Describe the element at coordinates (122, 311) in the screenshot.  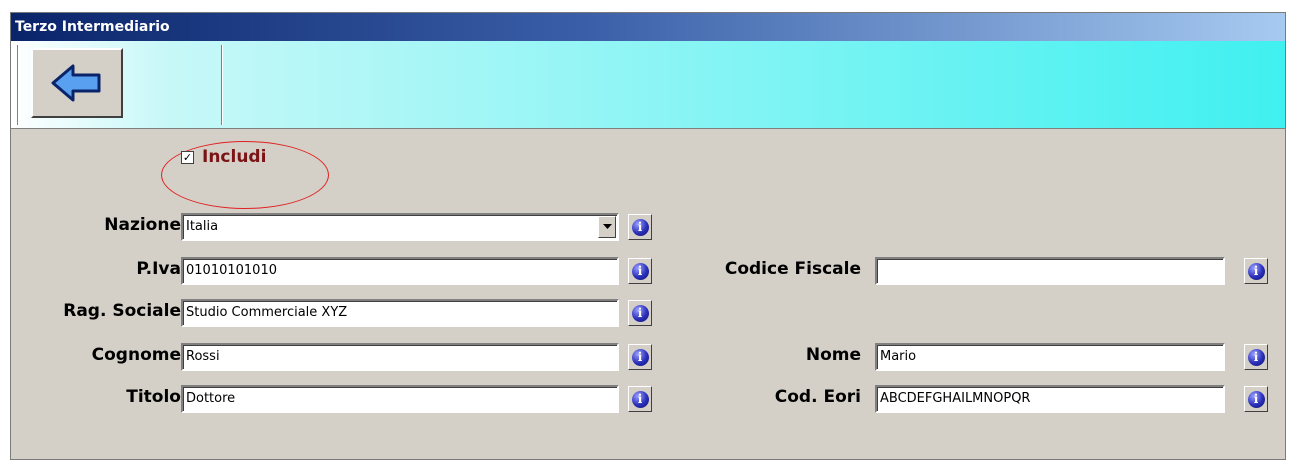
I see `rag-sociale-label: Rag. Sociale` at that location.